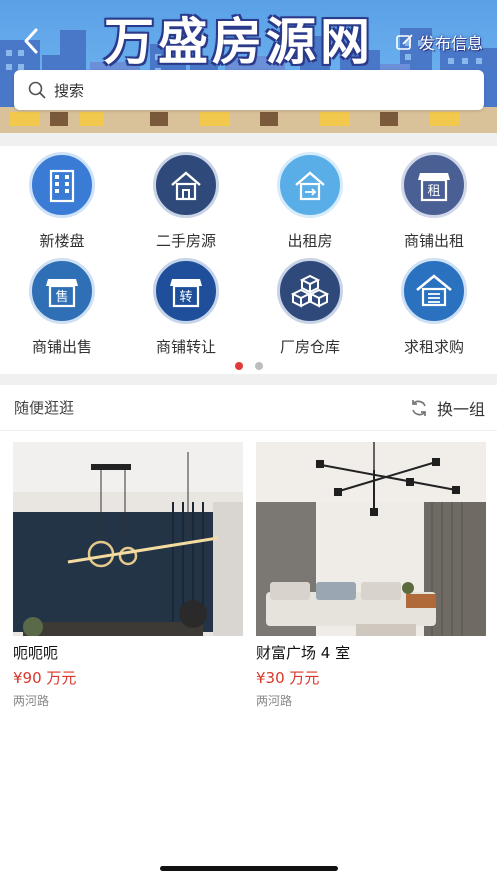 Image resolution: width=497 pixels, height=883 pixels. I want to click on category-shop-transfer: 转 商铺转让, so click(186, 306).